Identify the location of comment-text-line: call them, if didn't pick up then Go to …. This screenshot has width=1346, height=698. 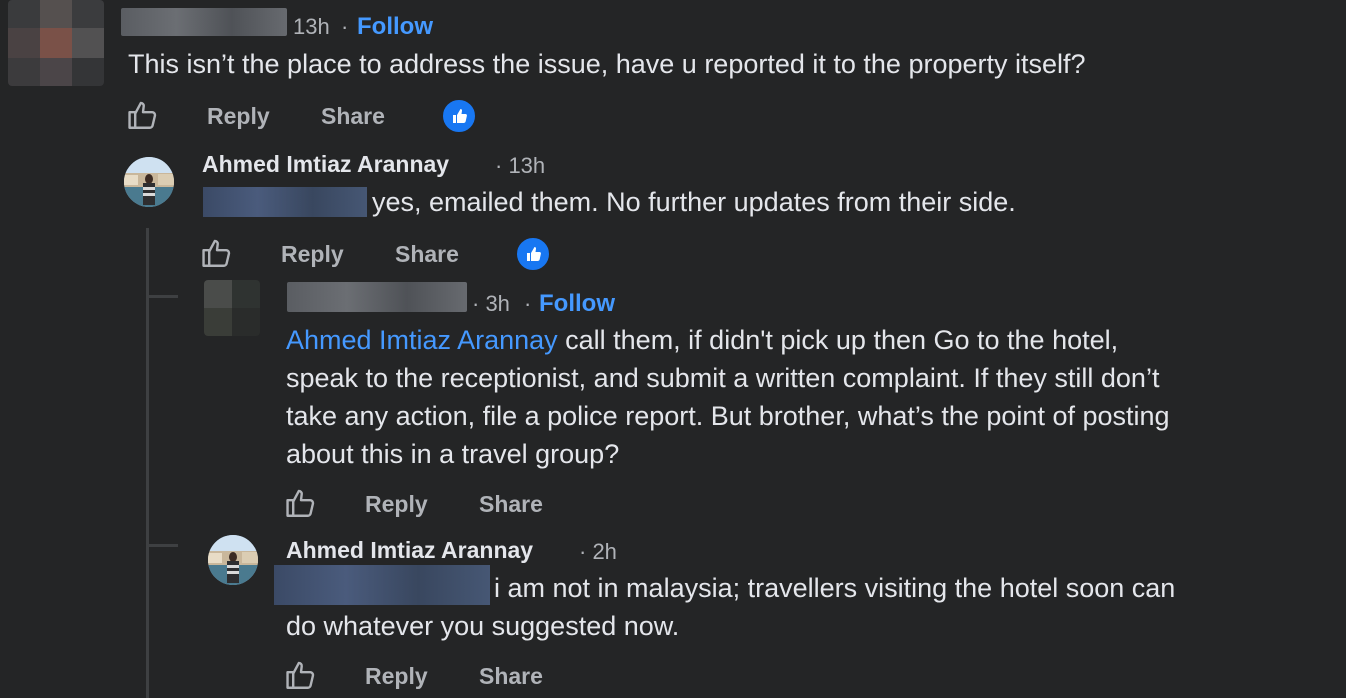
(838, 340).